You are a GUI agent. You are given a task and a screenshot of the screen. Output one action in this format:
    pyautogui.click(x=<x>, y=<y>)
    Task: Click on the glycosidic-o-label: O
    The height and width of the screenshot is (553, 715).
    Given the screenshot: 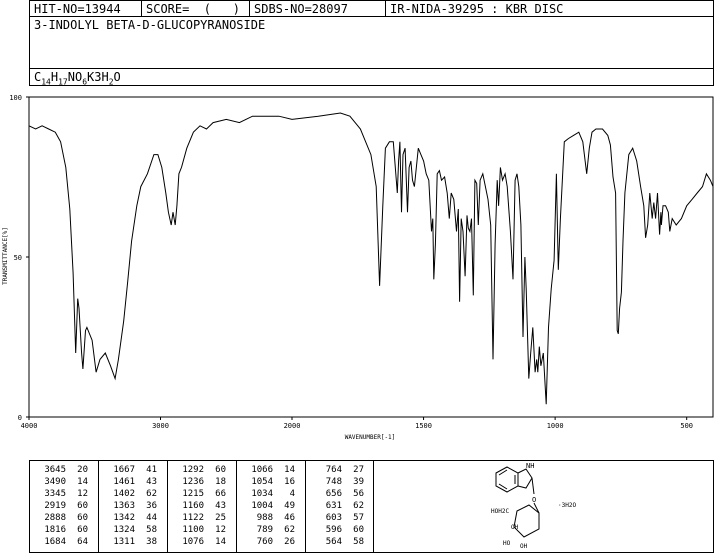 What is the action you would take?
    pyautogui.click(x=534, y=500)
    